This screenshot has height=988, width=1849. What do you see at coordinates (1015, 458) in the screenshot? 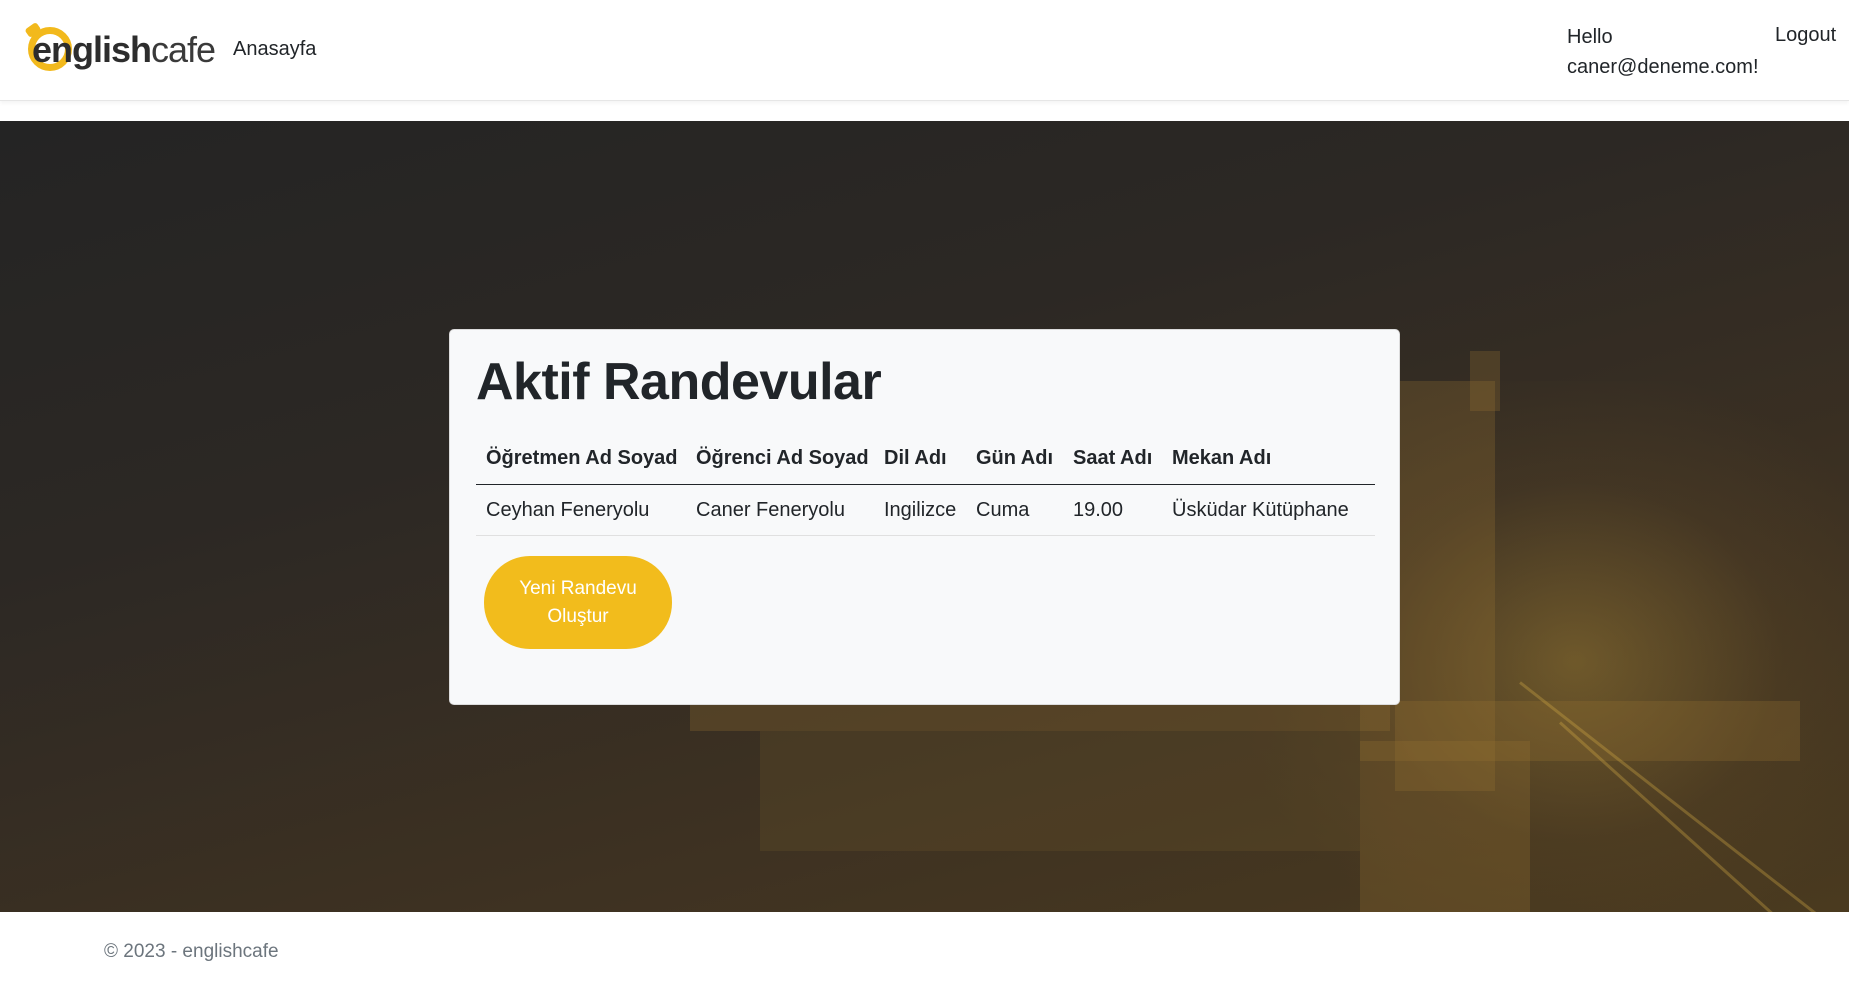
I see `column-header-day: Gün Adı` at bounding box center [1015, 458].